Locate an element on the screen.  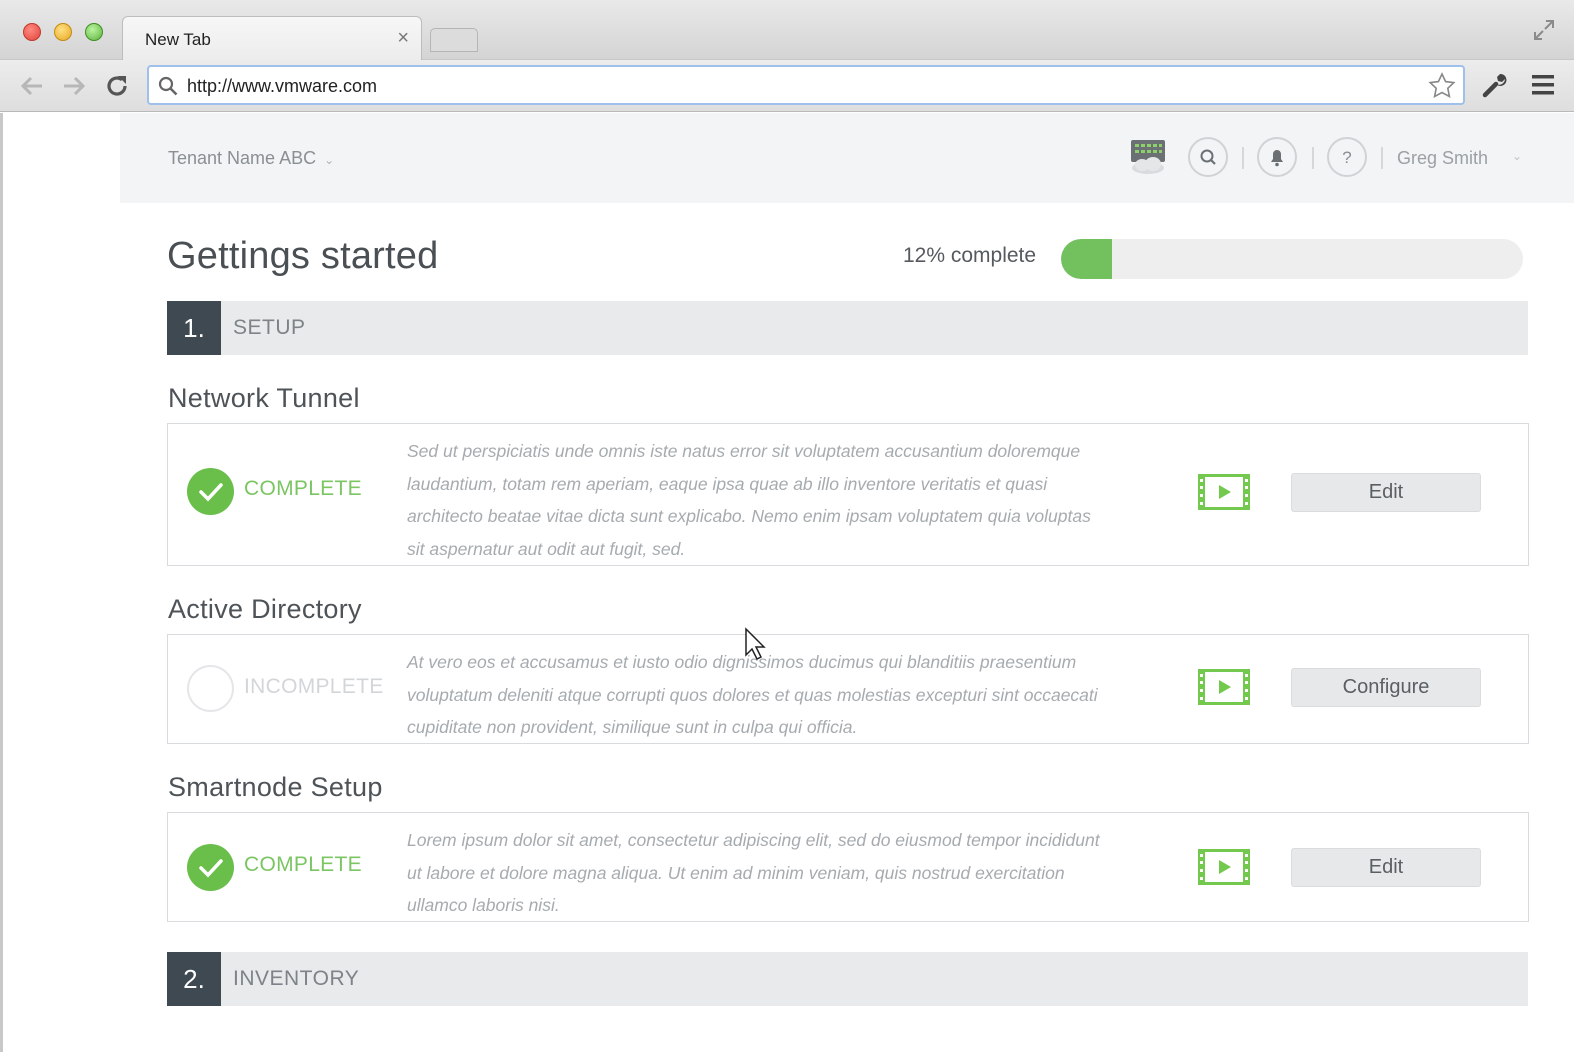
zoom-window-button is located at coordinates (94, 32).